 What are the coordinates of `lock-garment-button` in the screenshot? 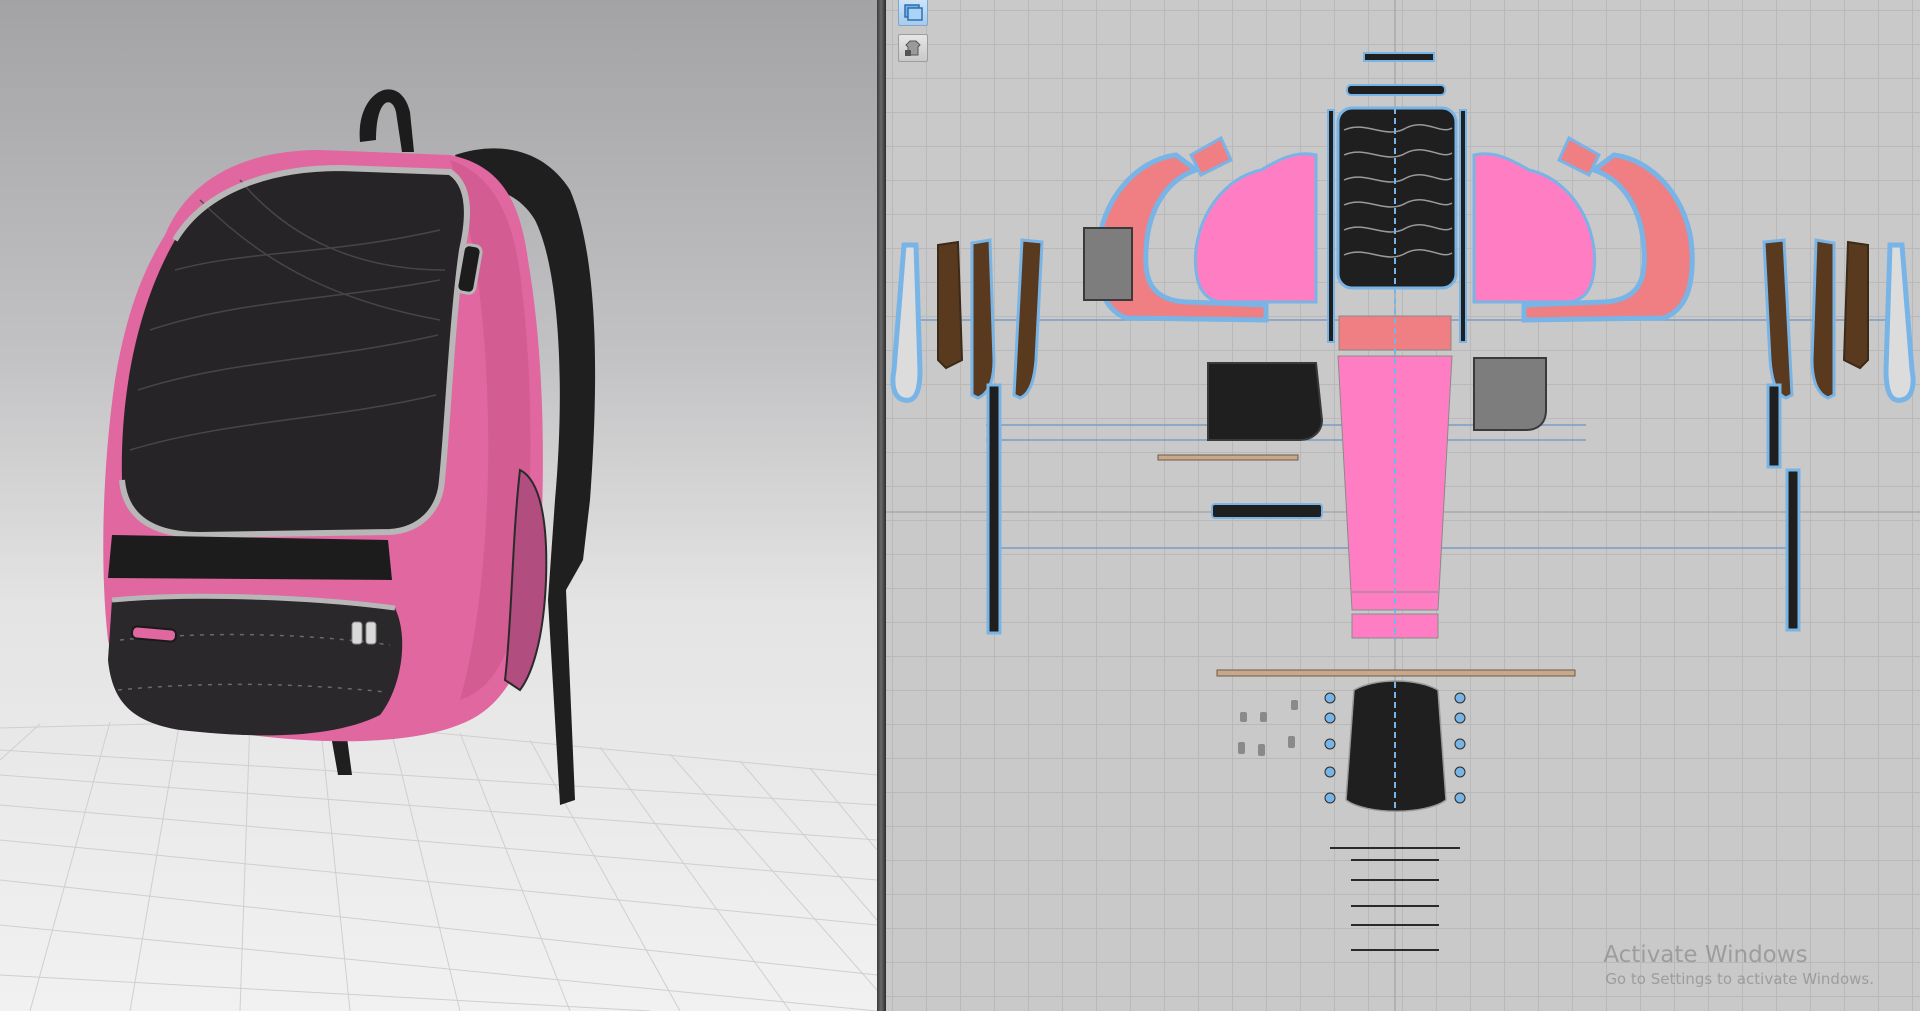 It's located at (913, 48).